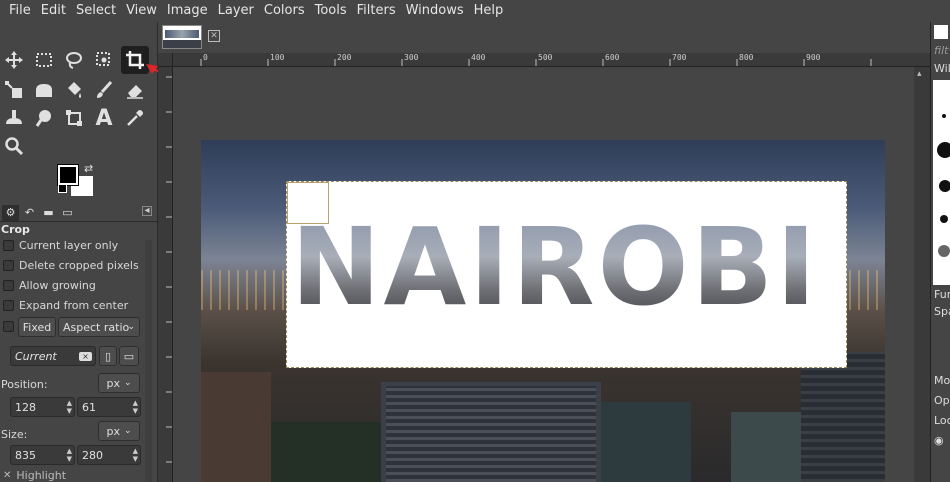 This screenshot has height=482, width=950. Describe the element at coordinates (113, 383) in the screenshot. I see `position-unit: px` at that location.